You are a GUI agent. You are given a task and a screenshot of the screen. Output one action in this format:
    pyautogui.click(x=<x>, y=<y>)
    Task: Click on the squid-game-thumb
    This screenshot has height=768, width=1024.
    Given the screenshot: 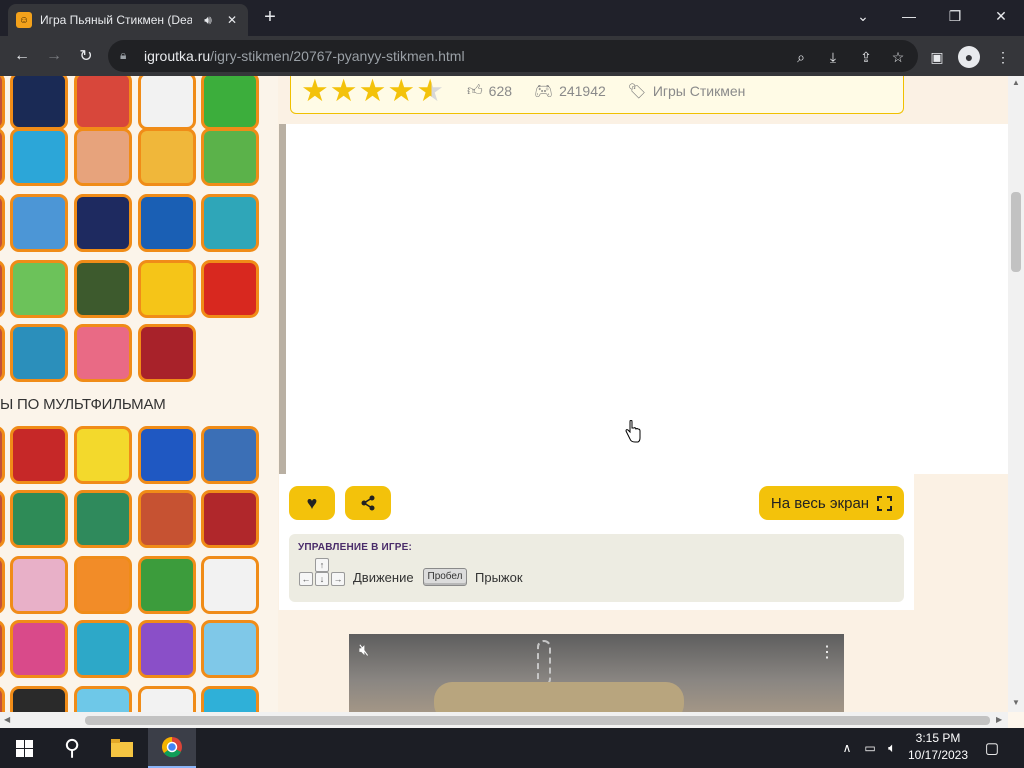 What is the action you would take?
    pyautogui.click(x=39, y=353)
    